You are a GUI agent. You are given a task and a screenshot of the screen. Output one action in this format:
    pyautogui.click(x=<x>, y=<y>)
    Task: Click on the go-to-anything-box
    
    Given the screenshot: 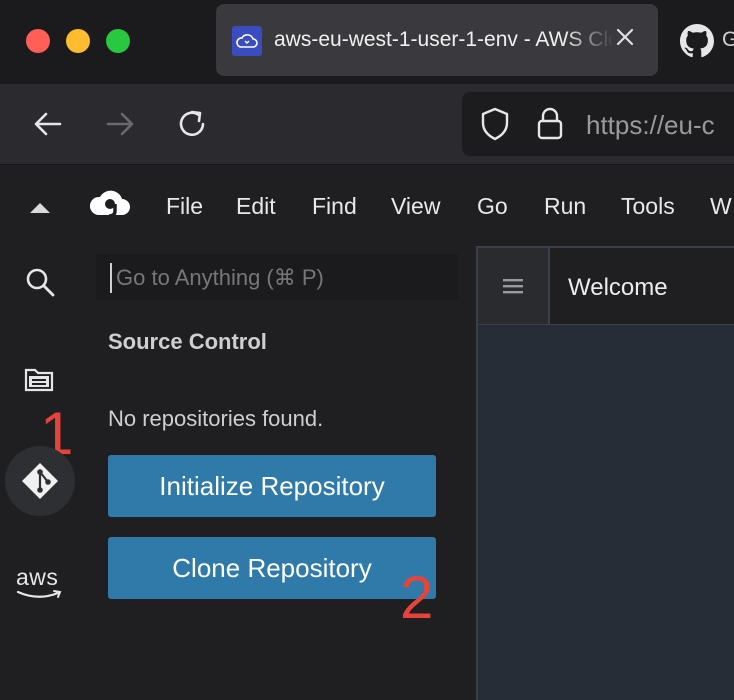 What is the action you would take?
    pyautogui.click(x=277, y=277)
    